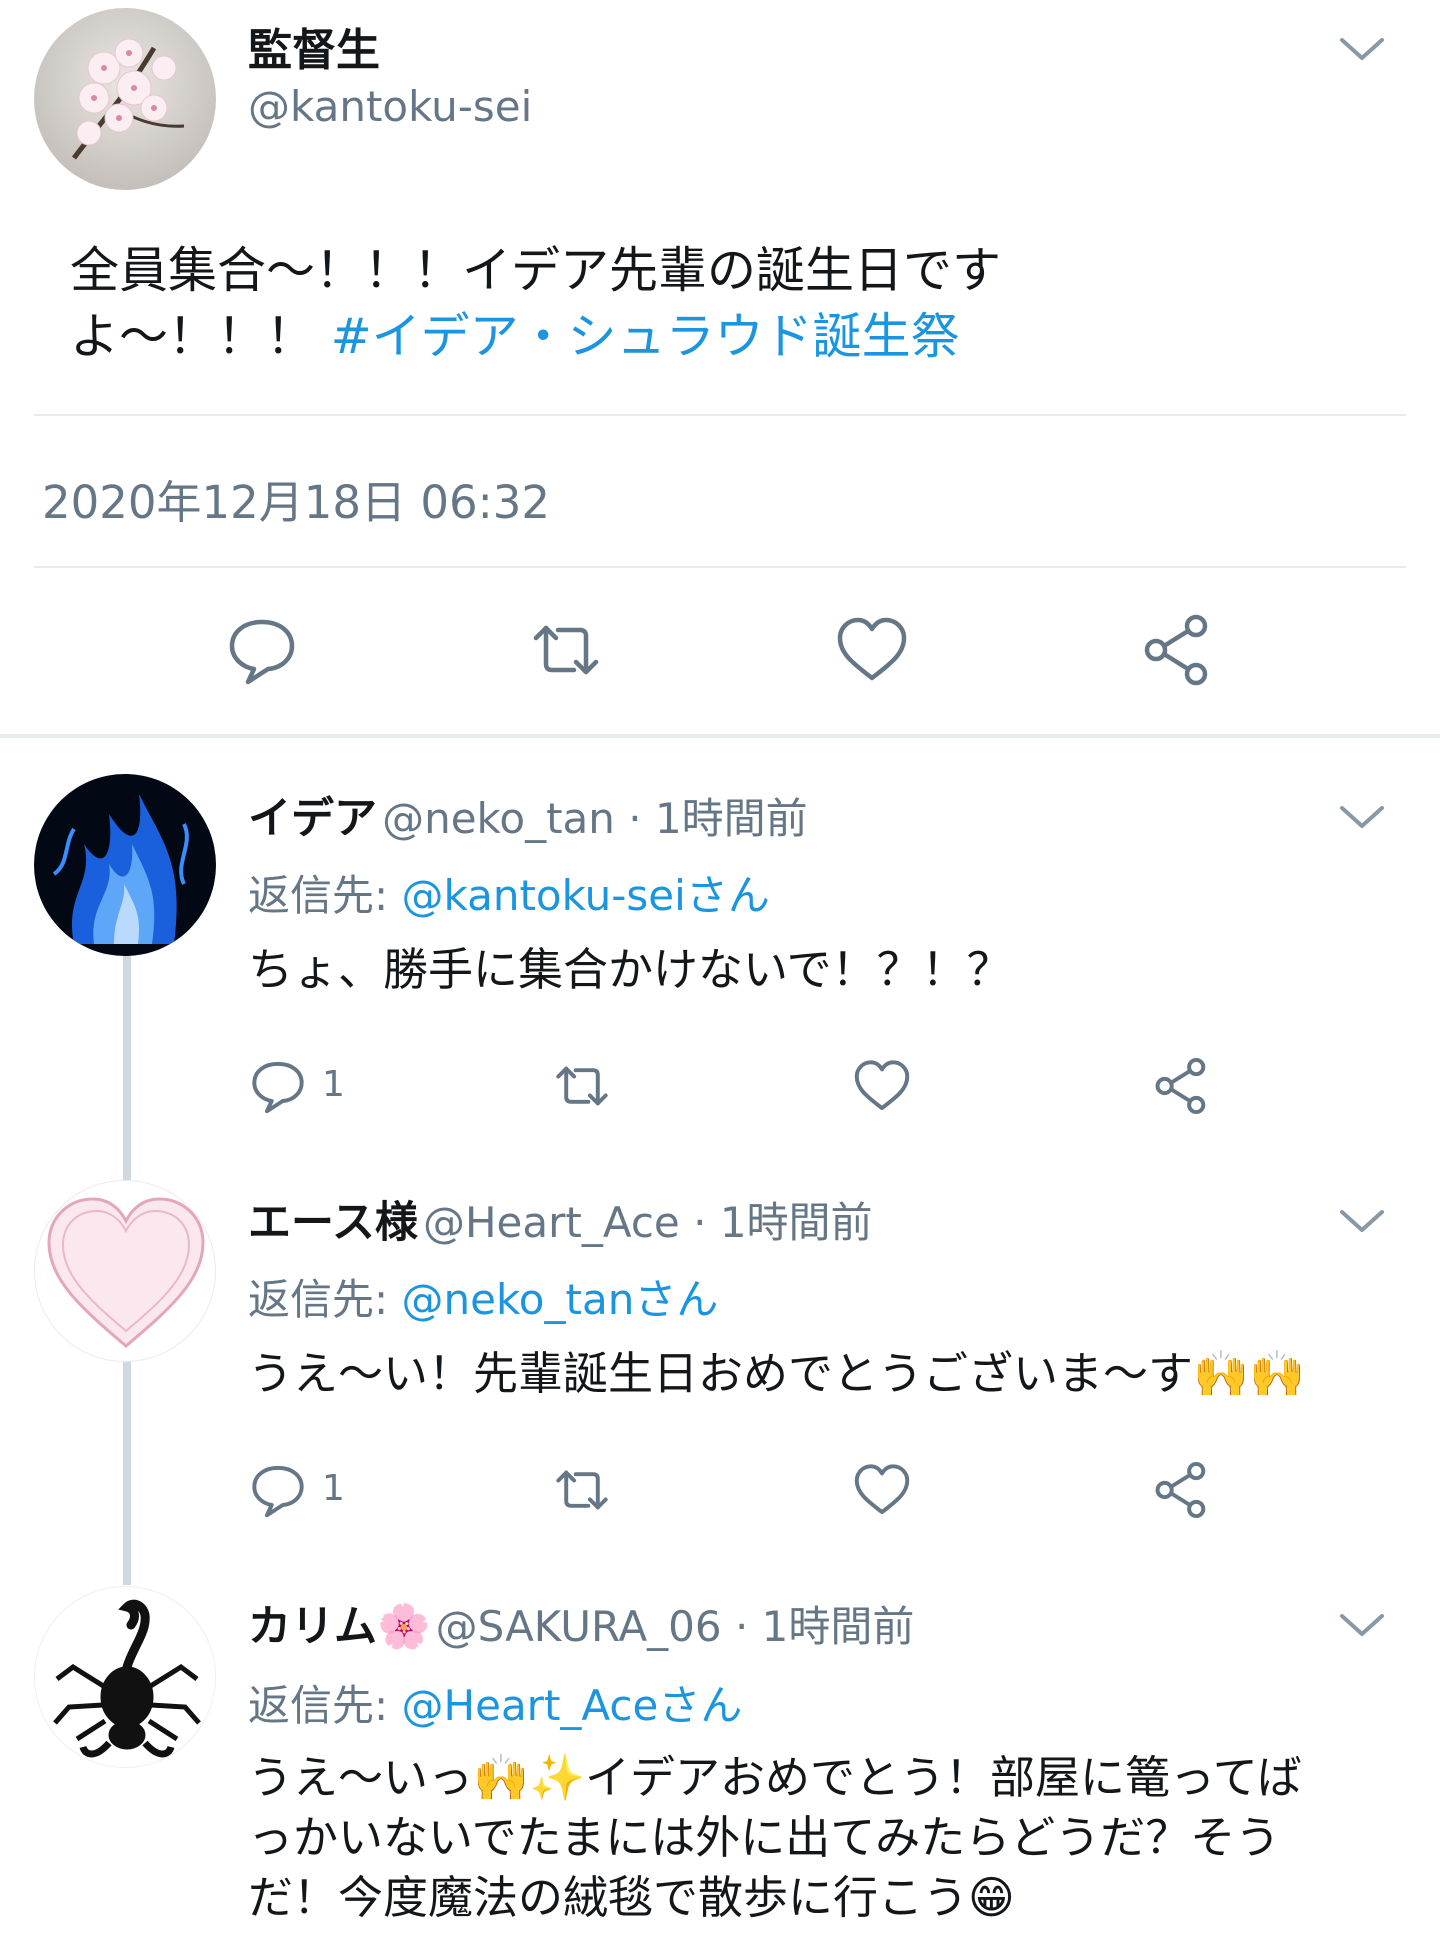 This screenshot has height=1958, width=1440. What do you see at coordinates (630, 969) in the screenshot?
I see `reply-text: ちょ、勝手に集合かけないで！？！？` at bounding box center [630, 969].